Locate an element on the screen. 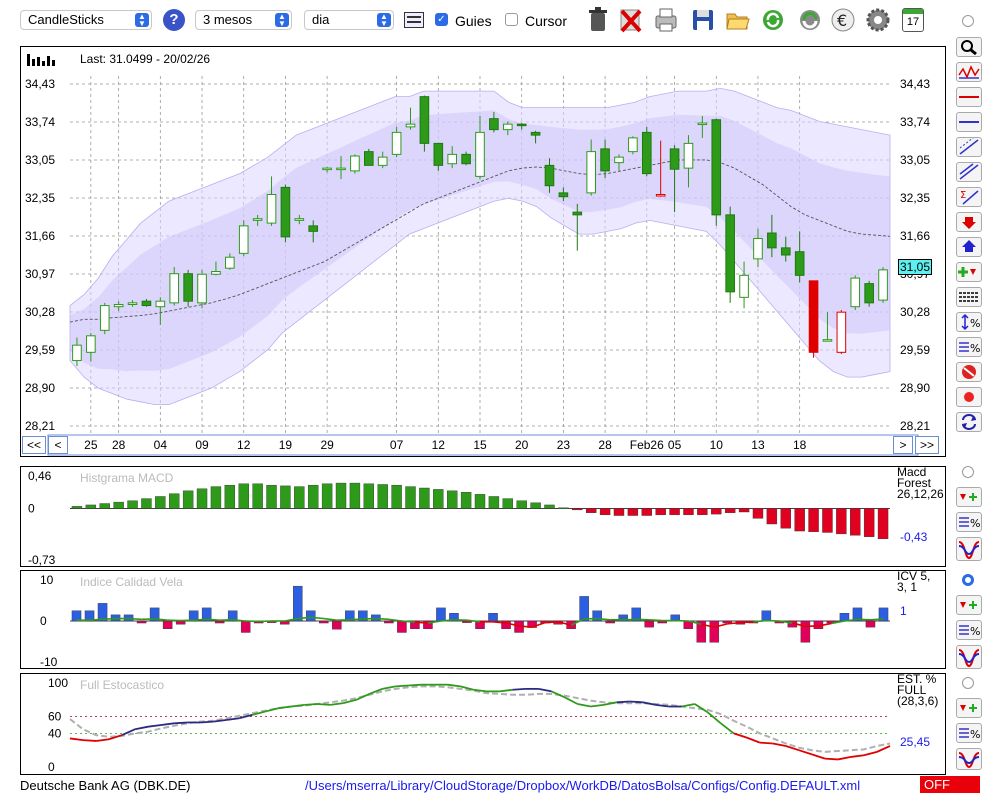 This screenshot has height=800, width=1000. record-button is located at coordinates (969, 397).